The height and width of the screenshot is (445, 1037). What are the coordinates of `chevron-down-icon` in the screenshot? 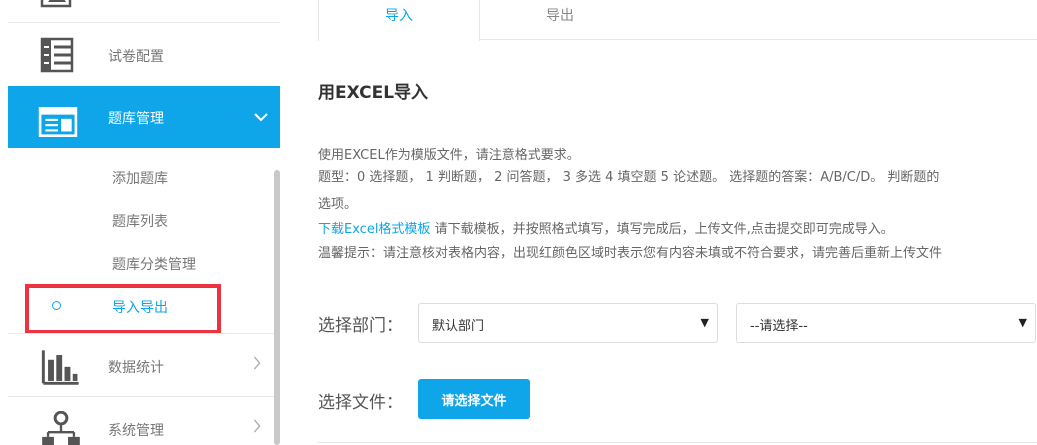 It's located at (261, 117).